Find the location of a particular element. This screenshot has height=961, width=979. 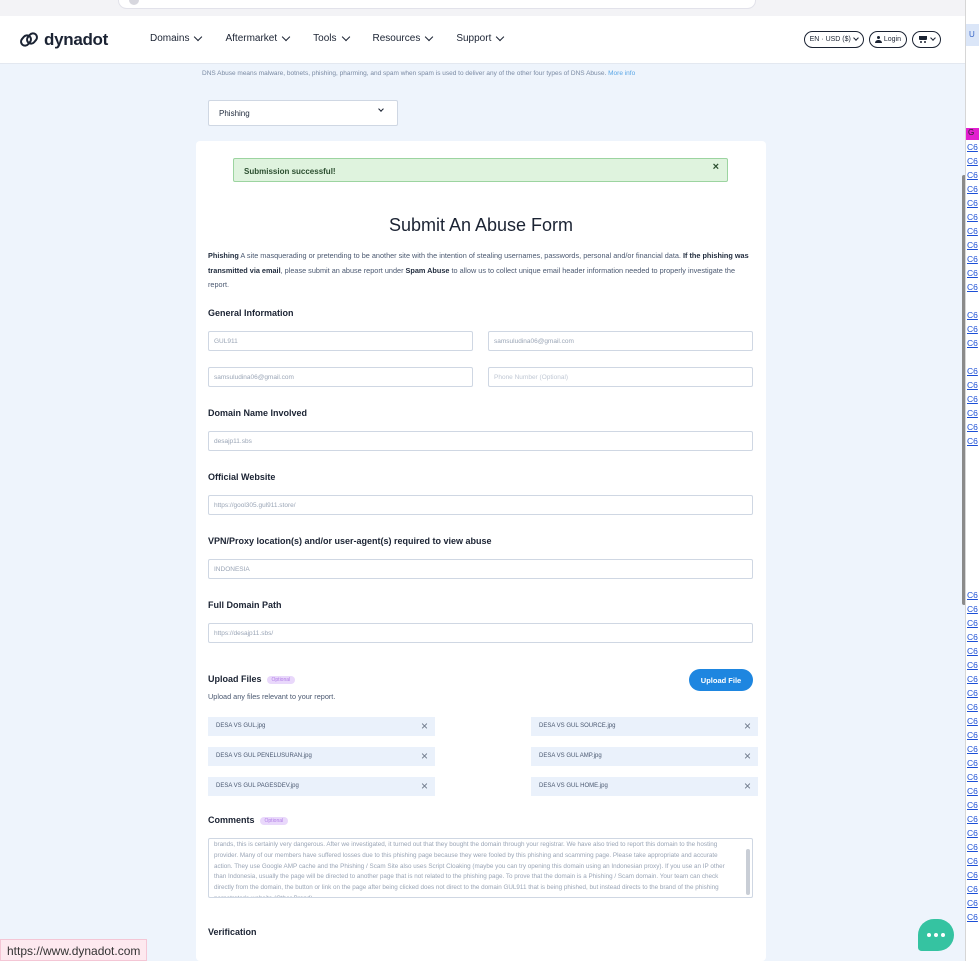

abuse-type-select: Phishing is located at coordinates (303, 113).